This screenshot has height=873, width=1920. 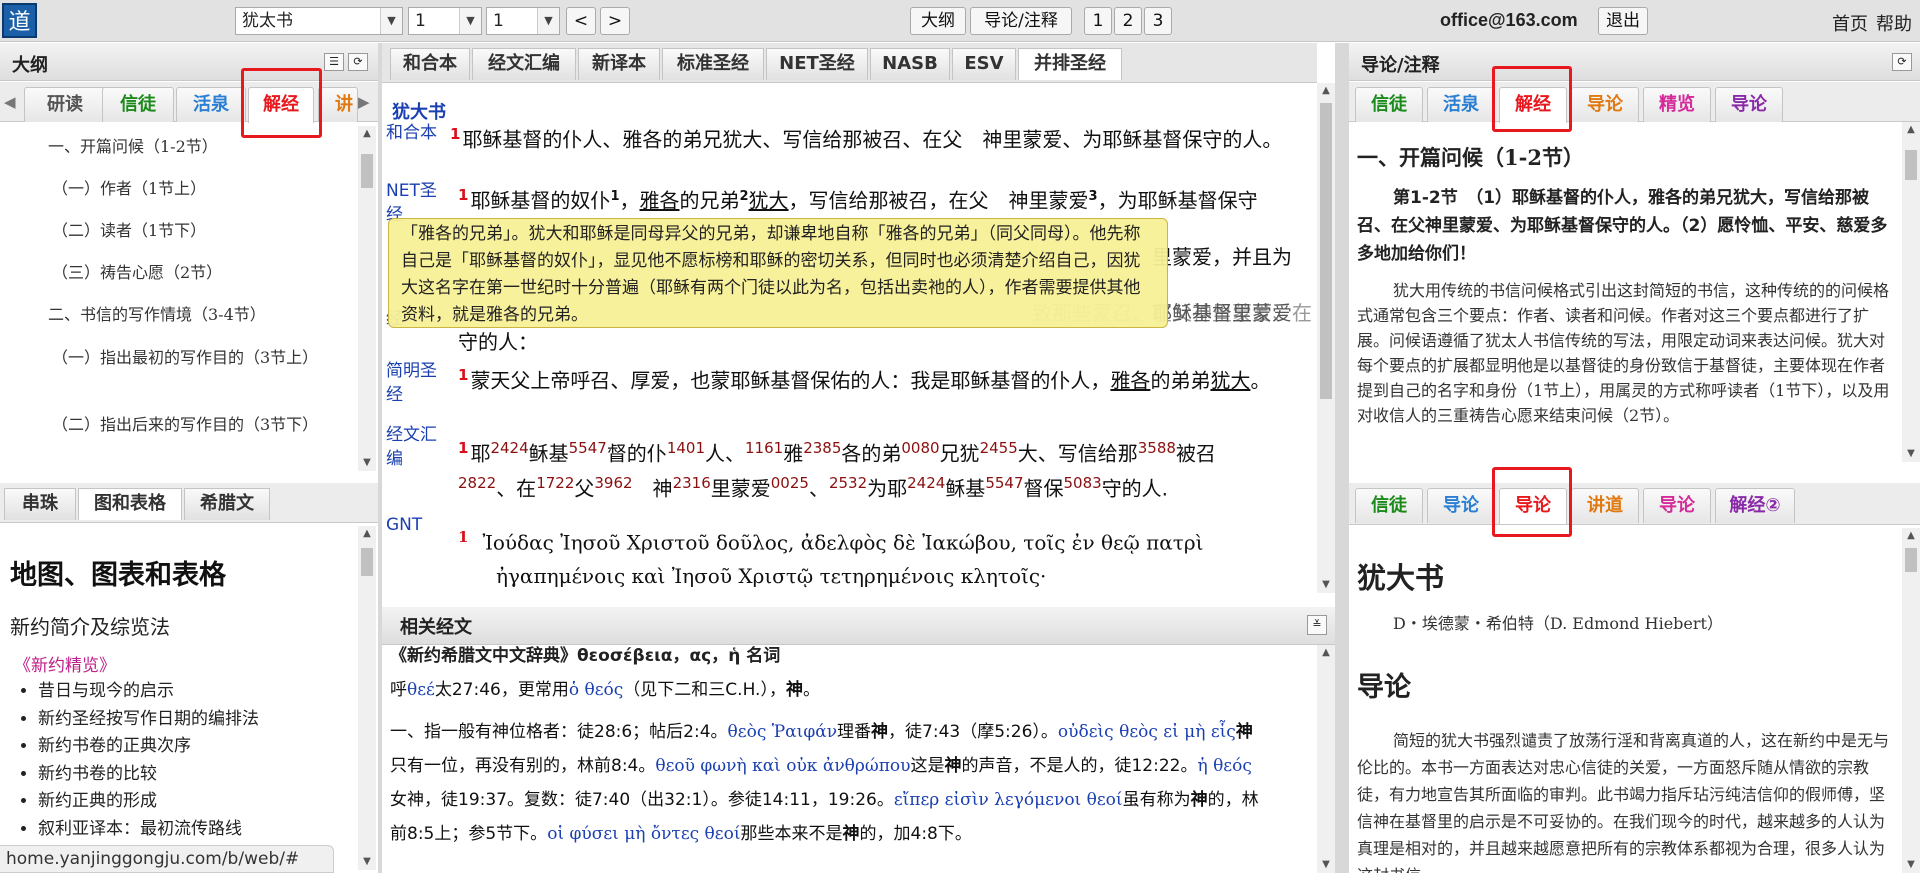 I want to click on version-label: 和合本, so click(x=411, y=133).